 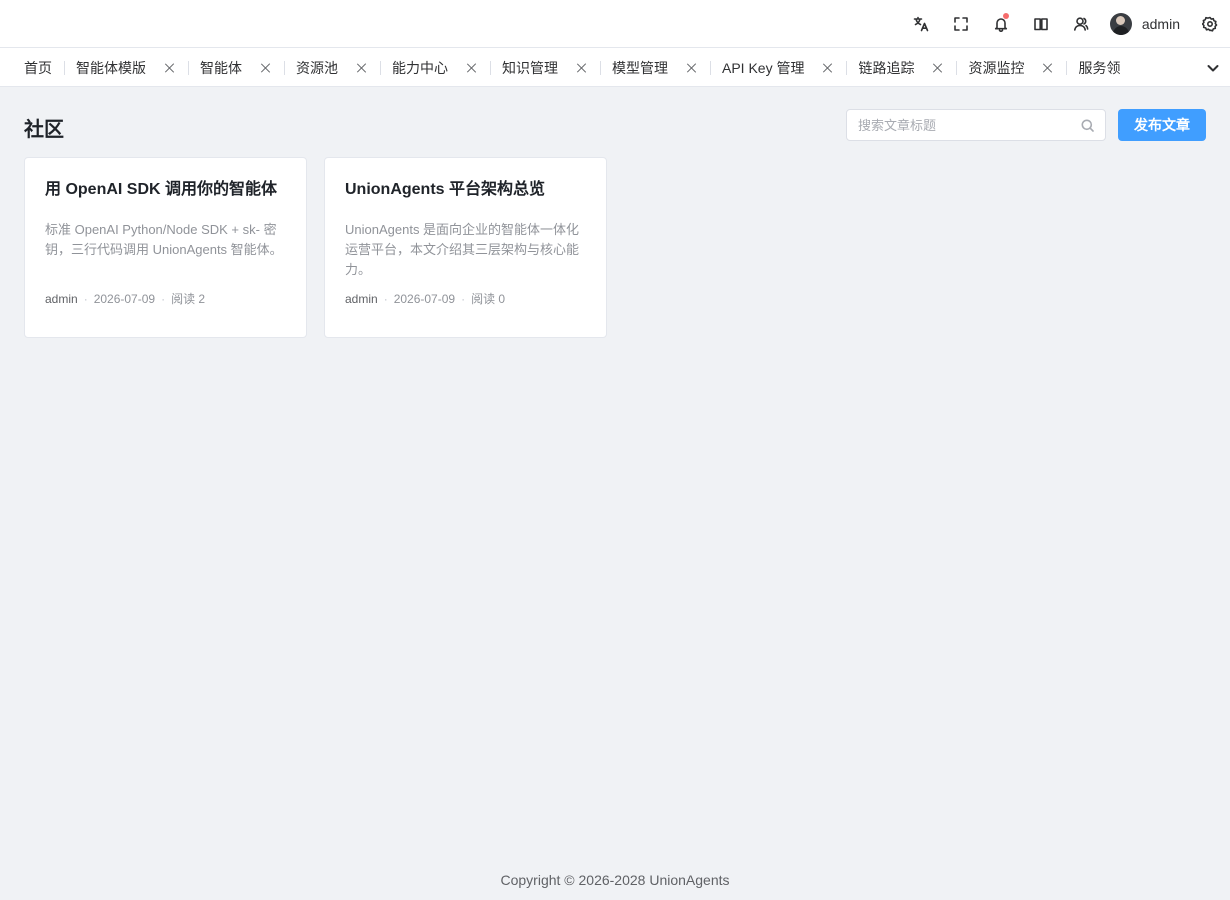 What do you see at coordinates (1001, 24) in the screenshot?
I see `bell-icon` at bounding box center [1001, 24].